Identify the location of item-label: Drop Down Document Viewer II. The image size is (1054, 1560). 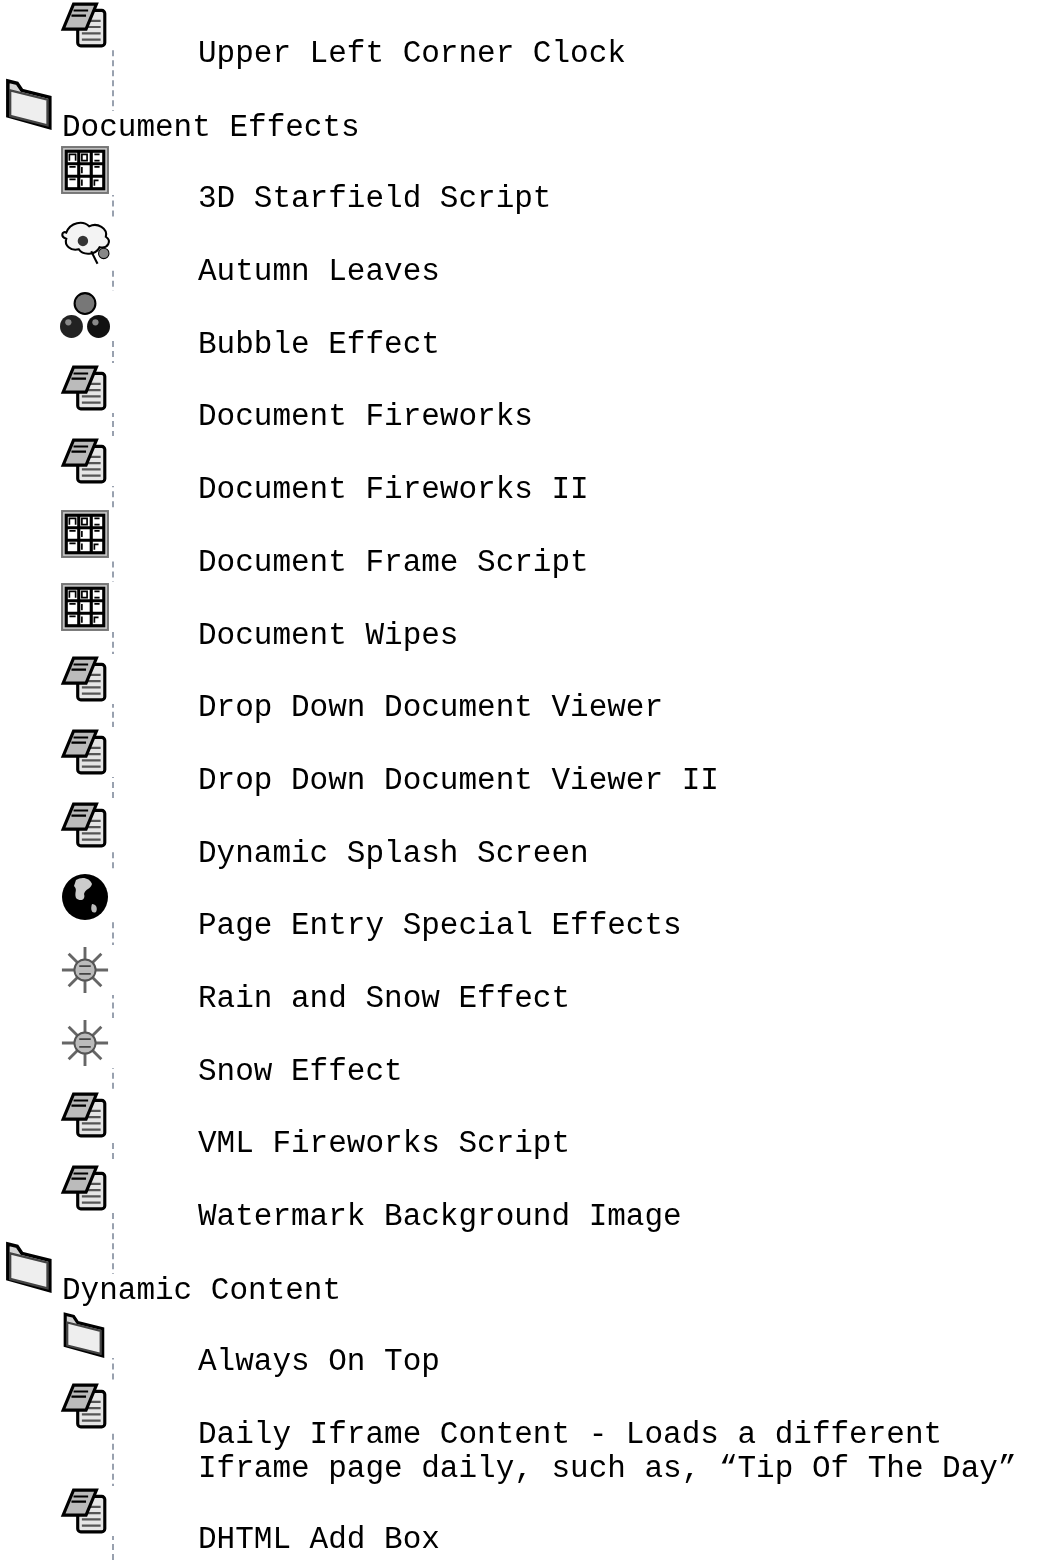
(626, 781).